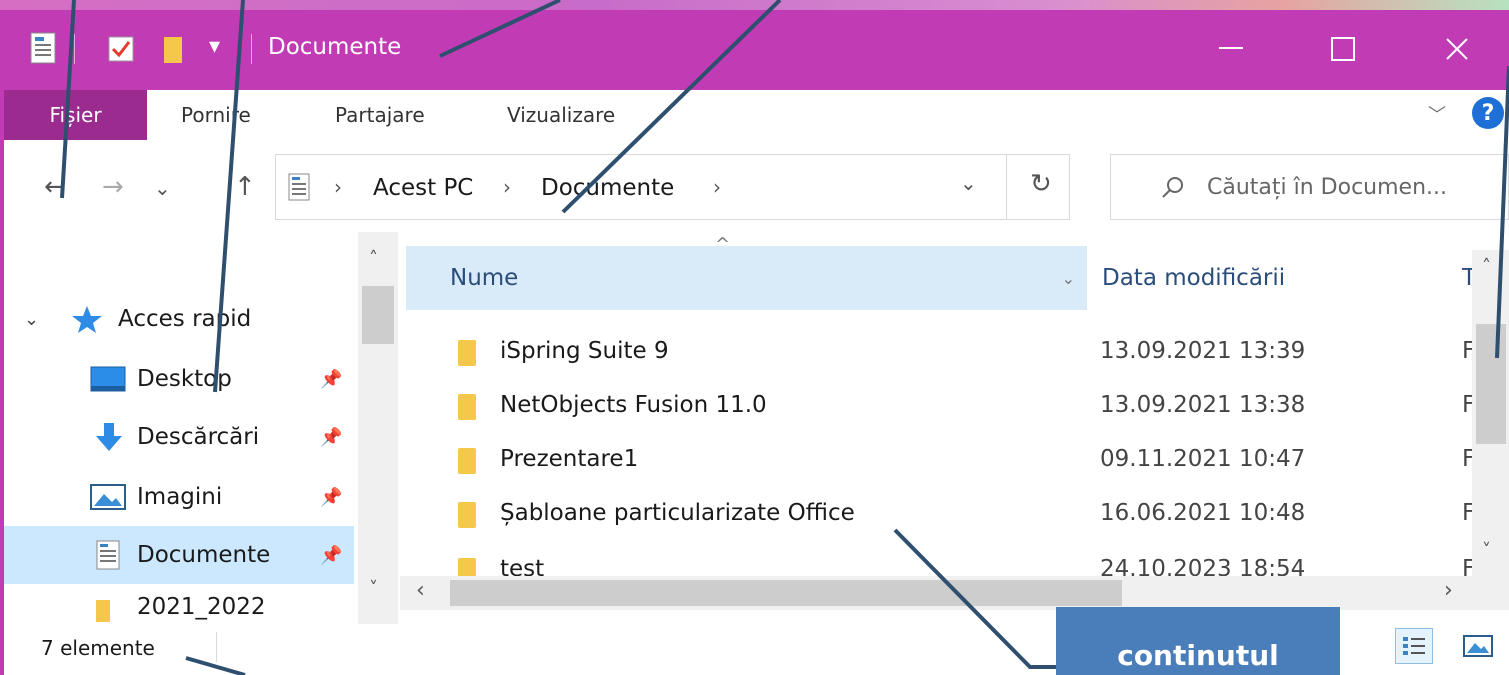 This screenshot has width=1509, height=675. What do you see at coordinates (936, 353) in the screenshot?
I see `table-row: iSpring Suite 9 13.09.2021 13:39 F` at bounding box center [936, 353].